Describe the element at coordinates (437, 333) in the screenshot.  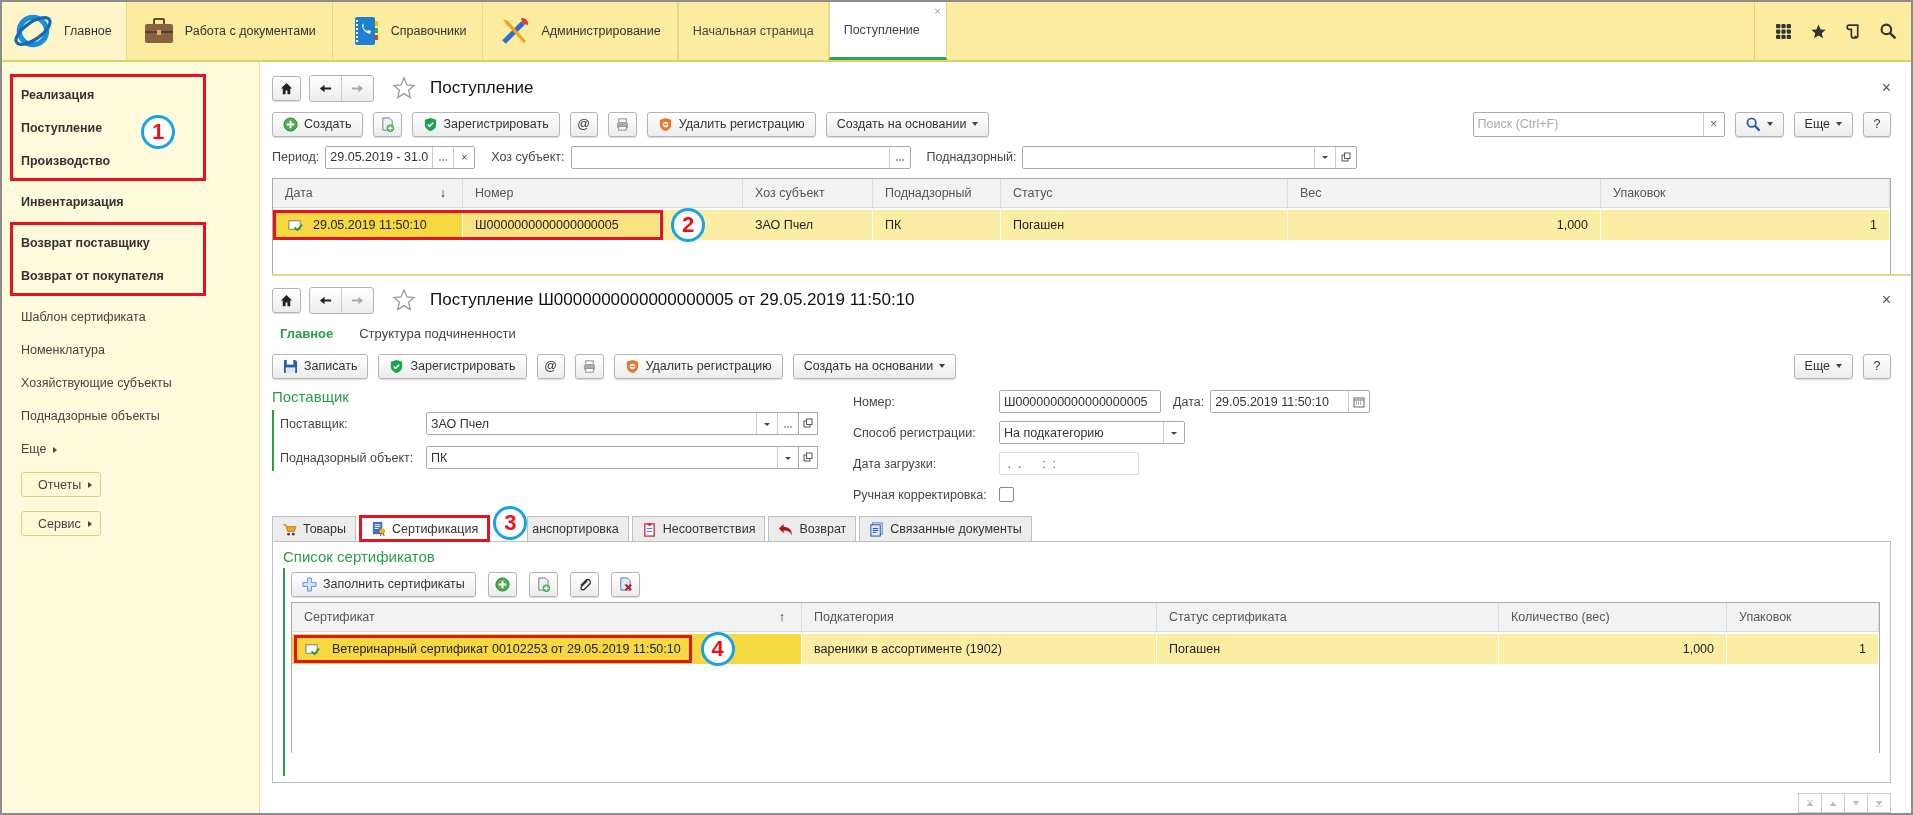
I see `form-nav-link: Структура подчиненности` at that location.